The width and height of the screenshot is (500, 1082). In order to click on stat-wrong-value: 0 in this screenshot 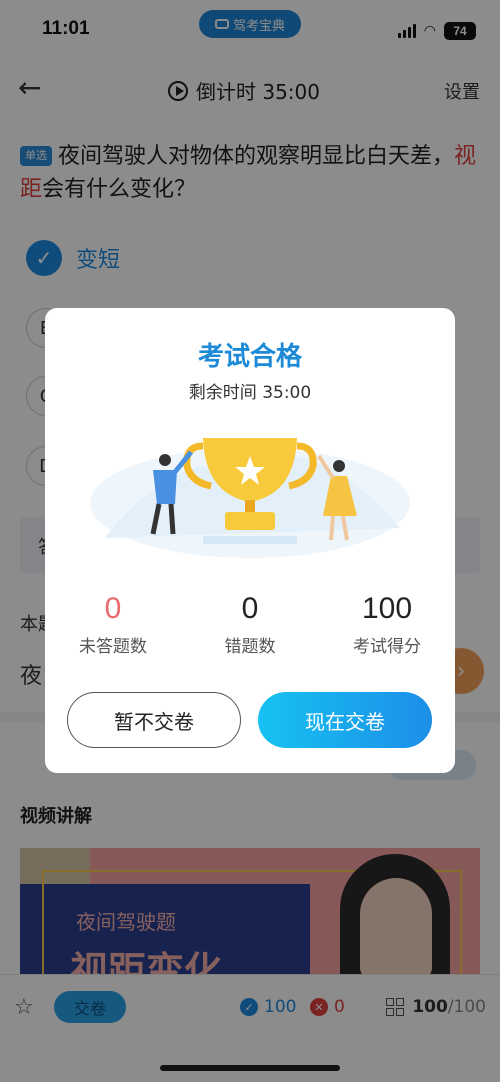, I will do `click(250, 608)`.